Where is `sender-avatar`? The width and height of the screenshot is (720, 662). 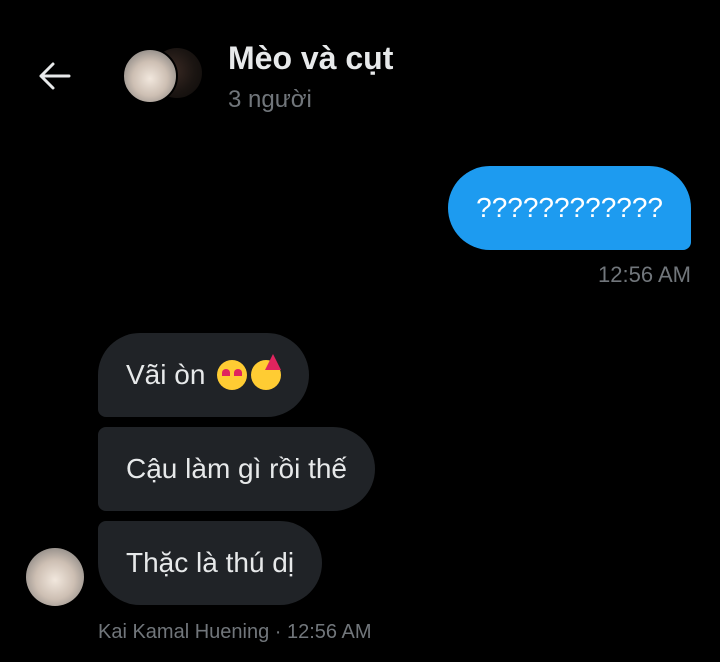
sender-avatar is located at coordinates (55, 577).